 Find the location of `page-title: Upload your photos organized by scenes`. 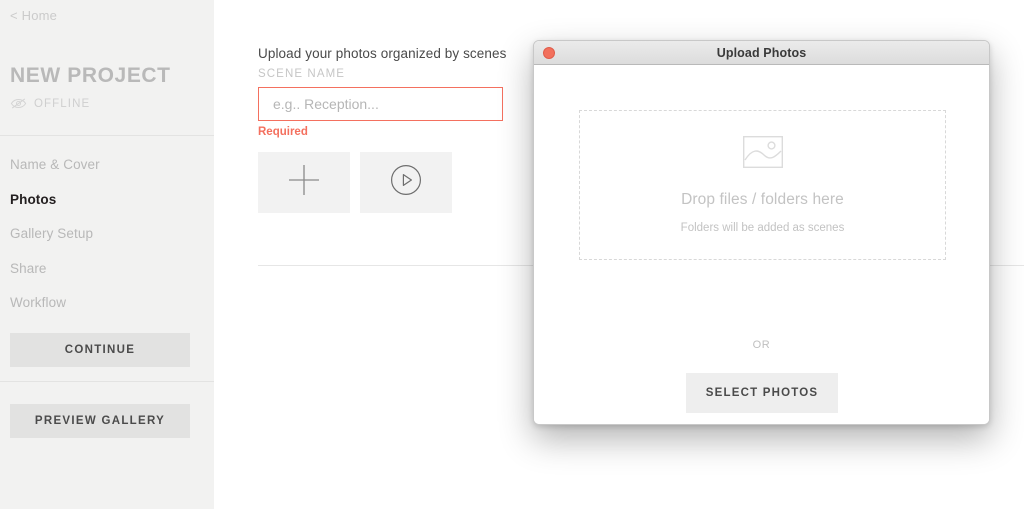

page-title: Upload your photos organized by scenes is located at coordinates (382, 53).